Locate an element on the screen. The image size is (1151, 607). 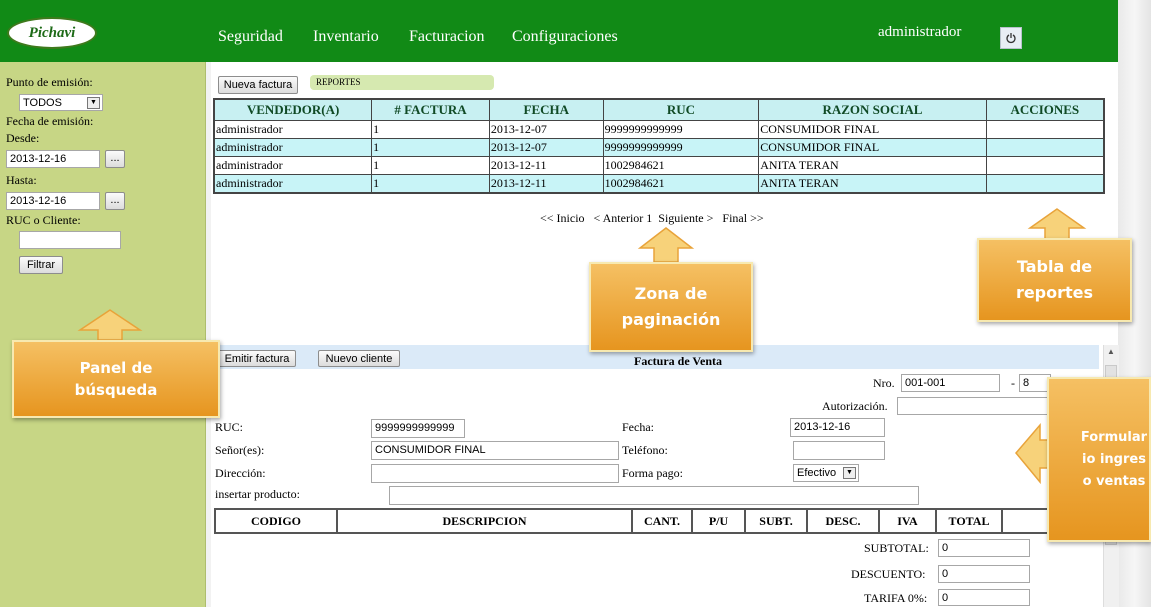
callout-panel-text: Panel de búsqueda is located at coordinates (116, 379).